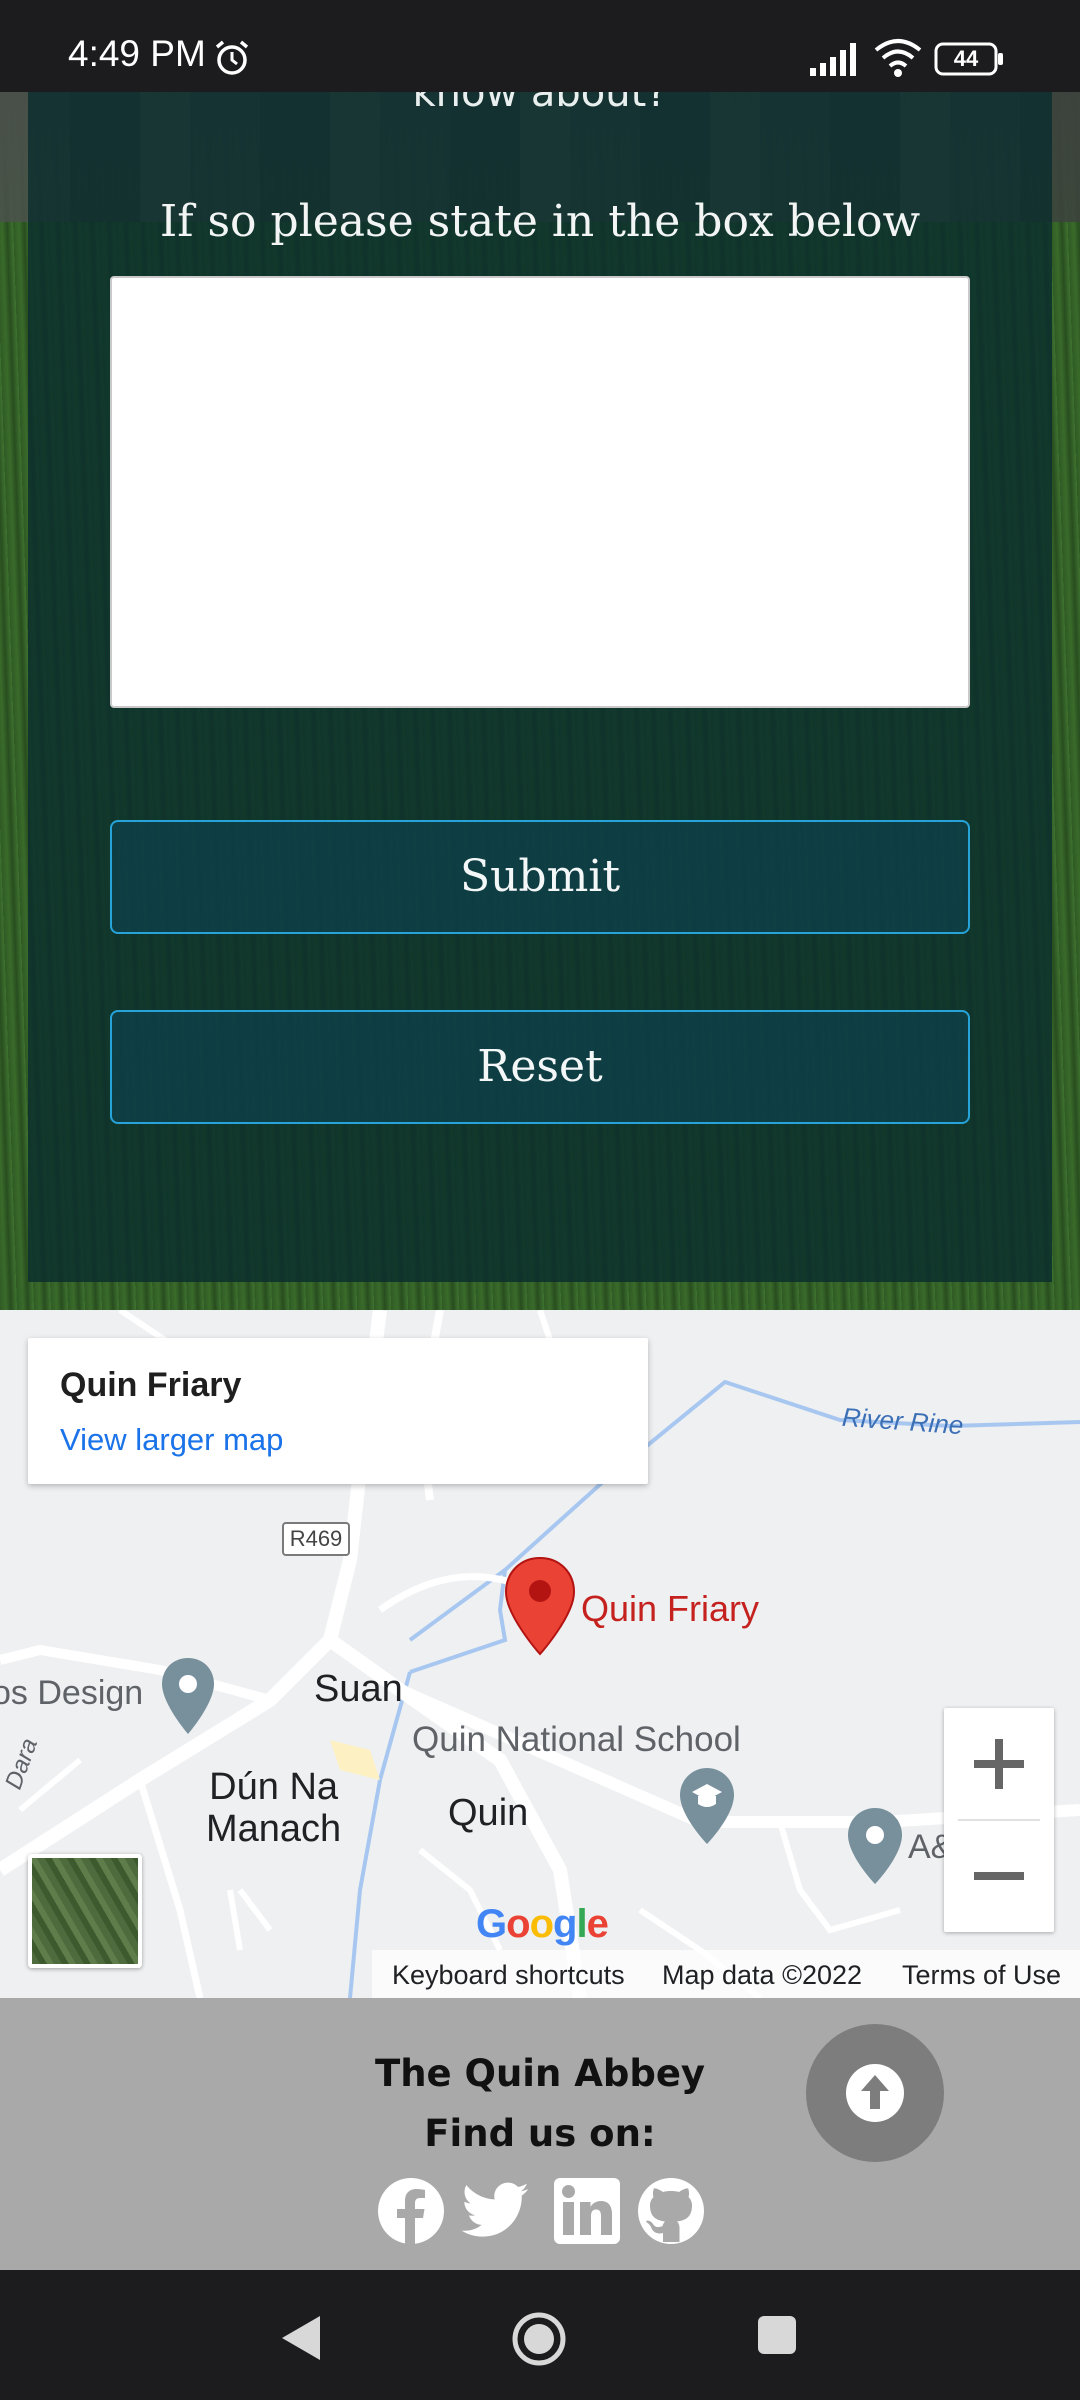  I want to click on map-label-design: os Design, so click(71, 1693).